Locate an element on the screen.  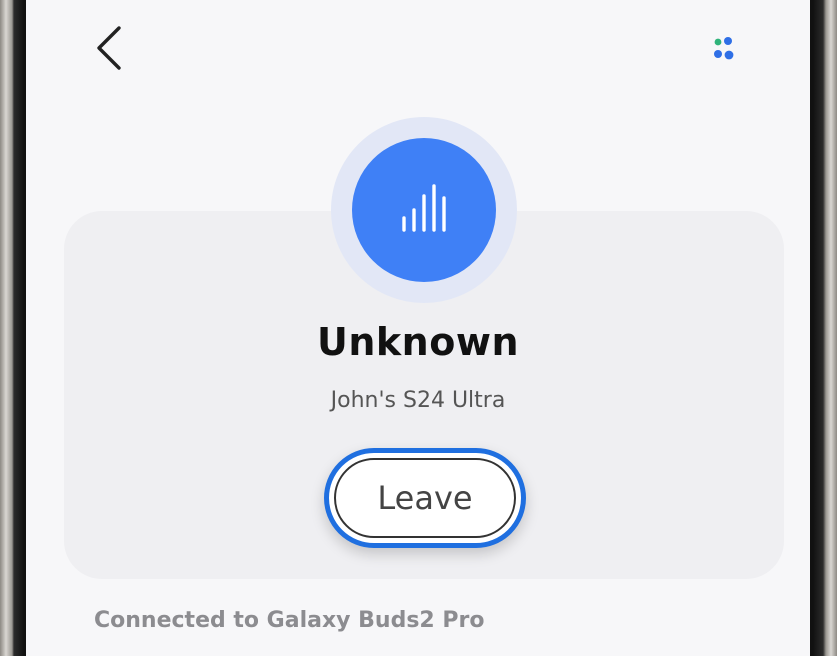
device-name: Unknown is located at coordinates (418, 342).